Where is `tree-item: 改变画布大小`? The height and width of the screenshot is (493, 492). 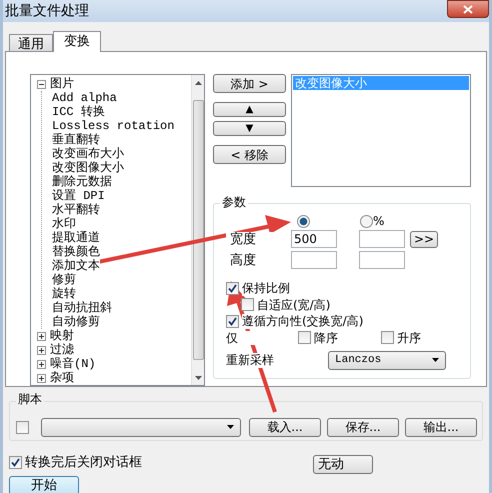
tree-item: 改变画布大小 is located at coordinates (88, 154).